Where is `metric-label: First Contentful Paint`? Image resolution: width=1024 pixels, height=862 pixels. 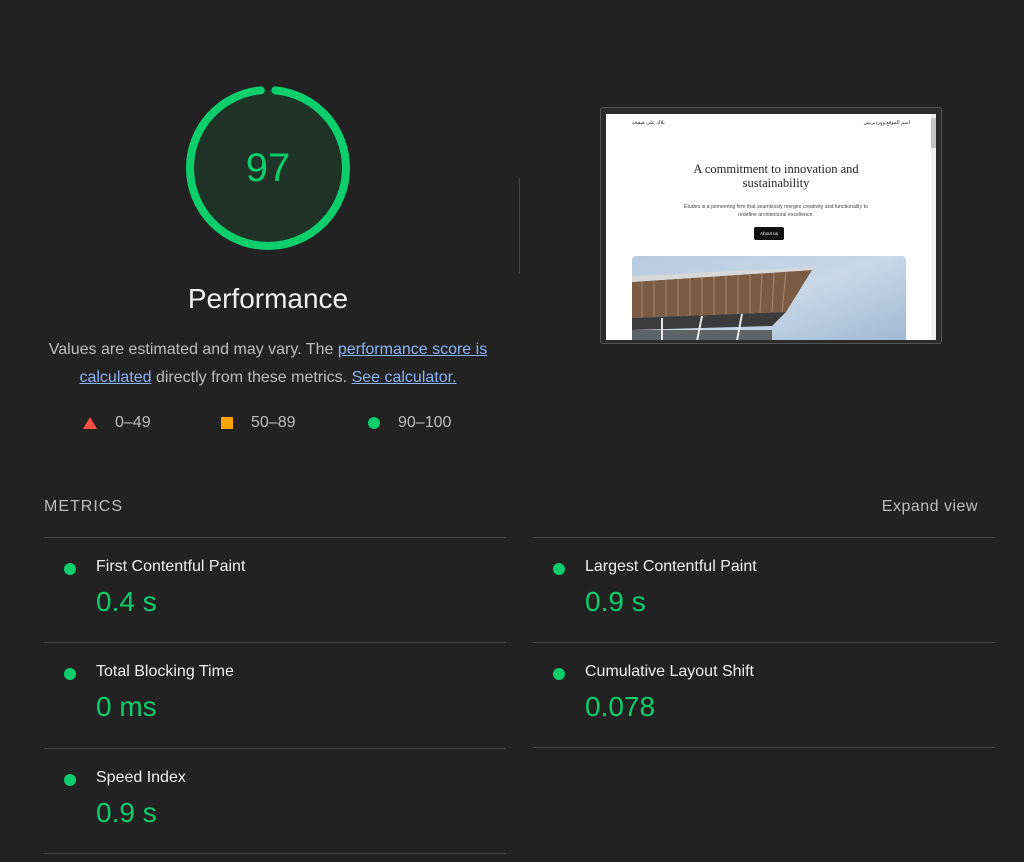
metric-label: First Contentful Paint is located at coordinates (171, 566).